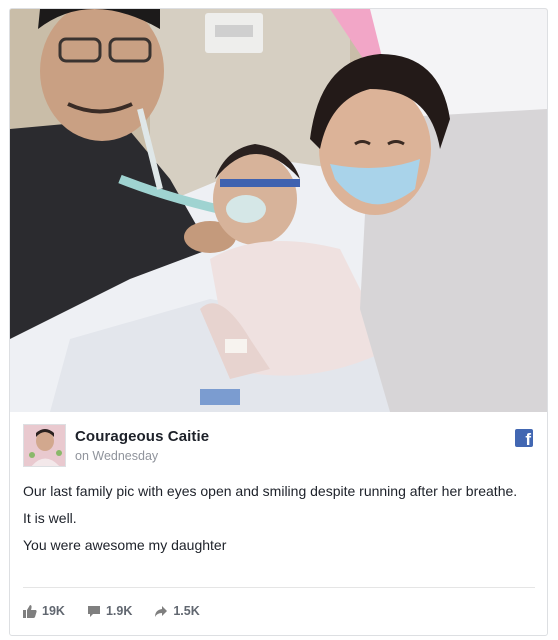 Image resolution: width=558 pixels, height=640 pixels. I want to click on post-header: Courageous Caitie on Wednesday f, so click(279, 447).